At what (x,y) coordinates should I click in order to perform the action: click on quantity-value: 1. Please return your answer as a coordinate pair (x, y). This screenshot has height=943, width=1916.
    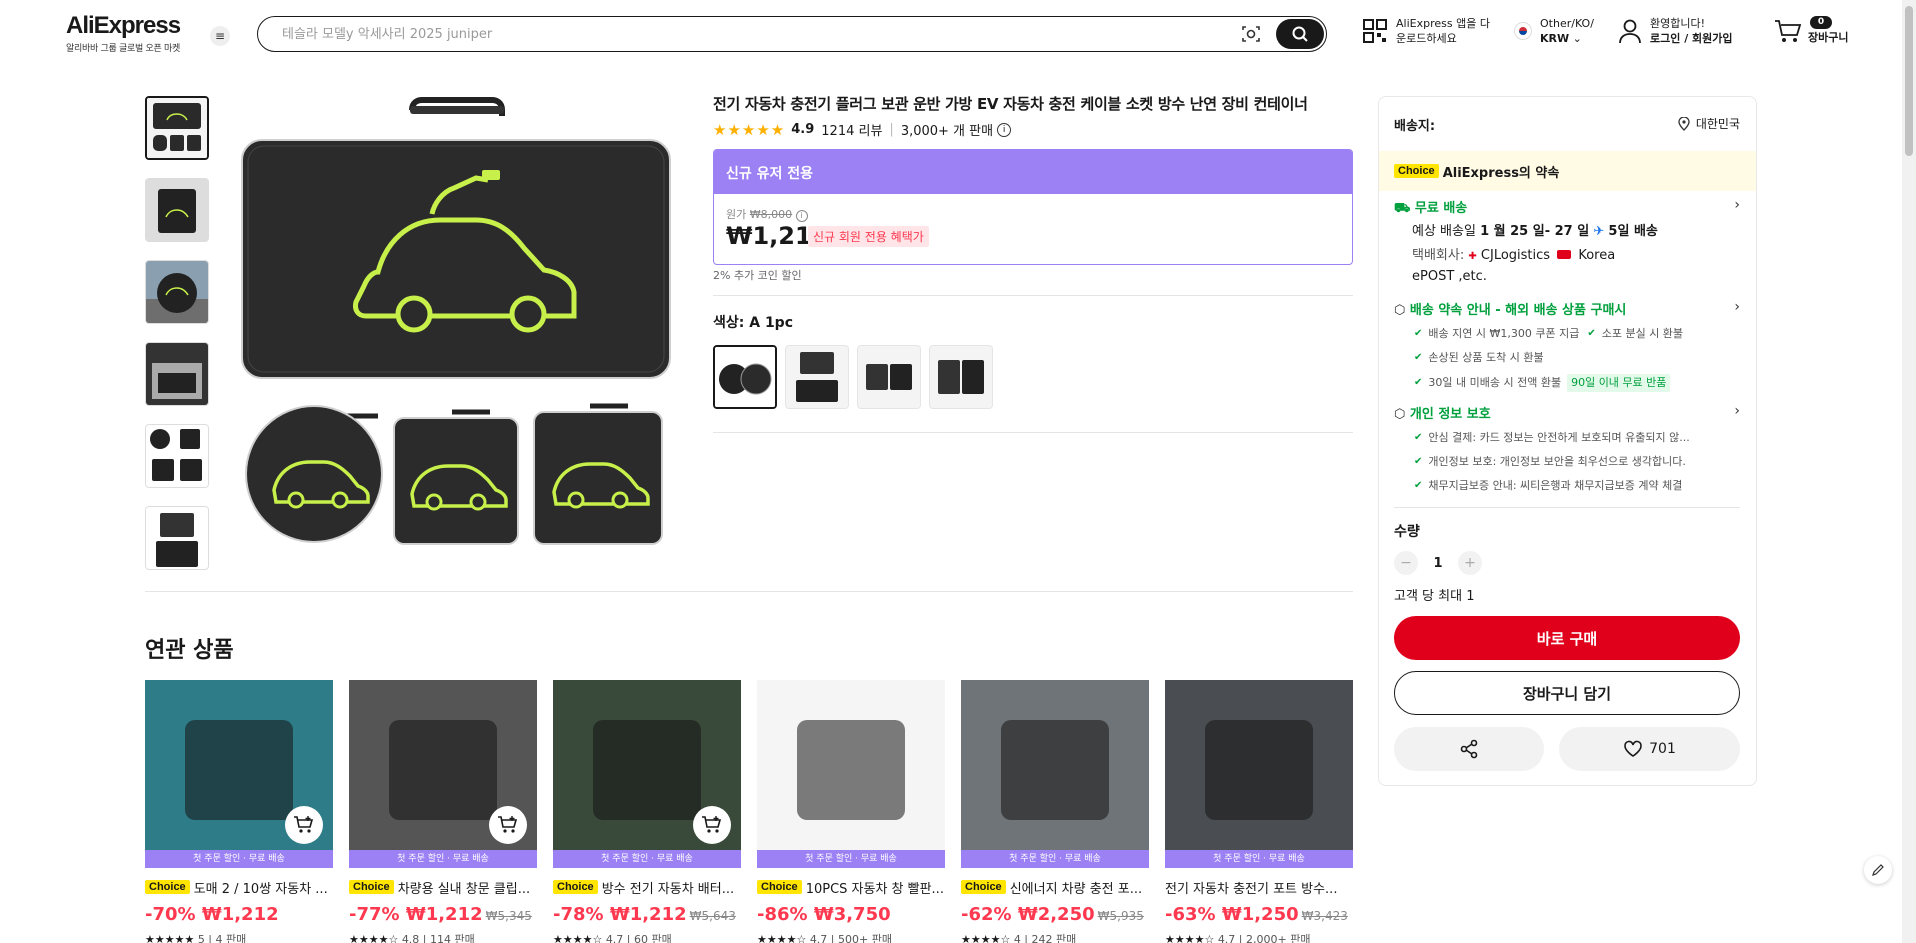
    Looking at the image, I should click on (1438, 563).